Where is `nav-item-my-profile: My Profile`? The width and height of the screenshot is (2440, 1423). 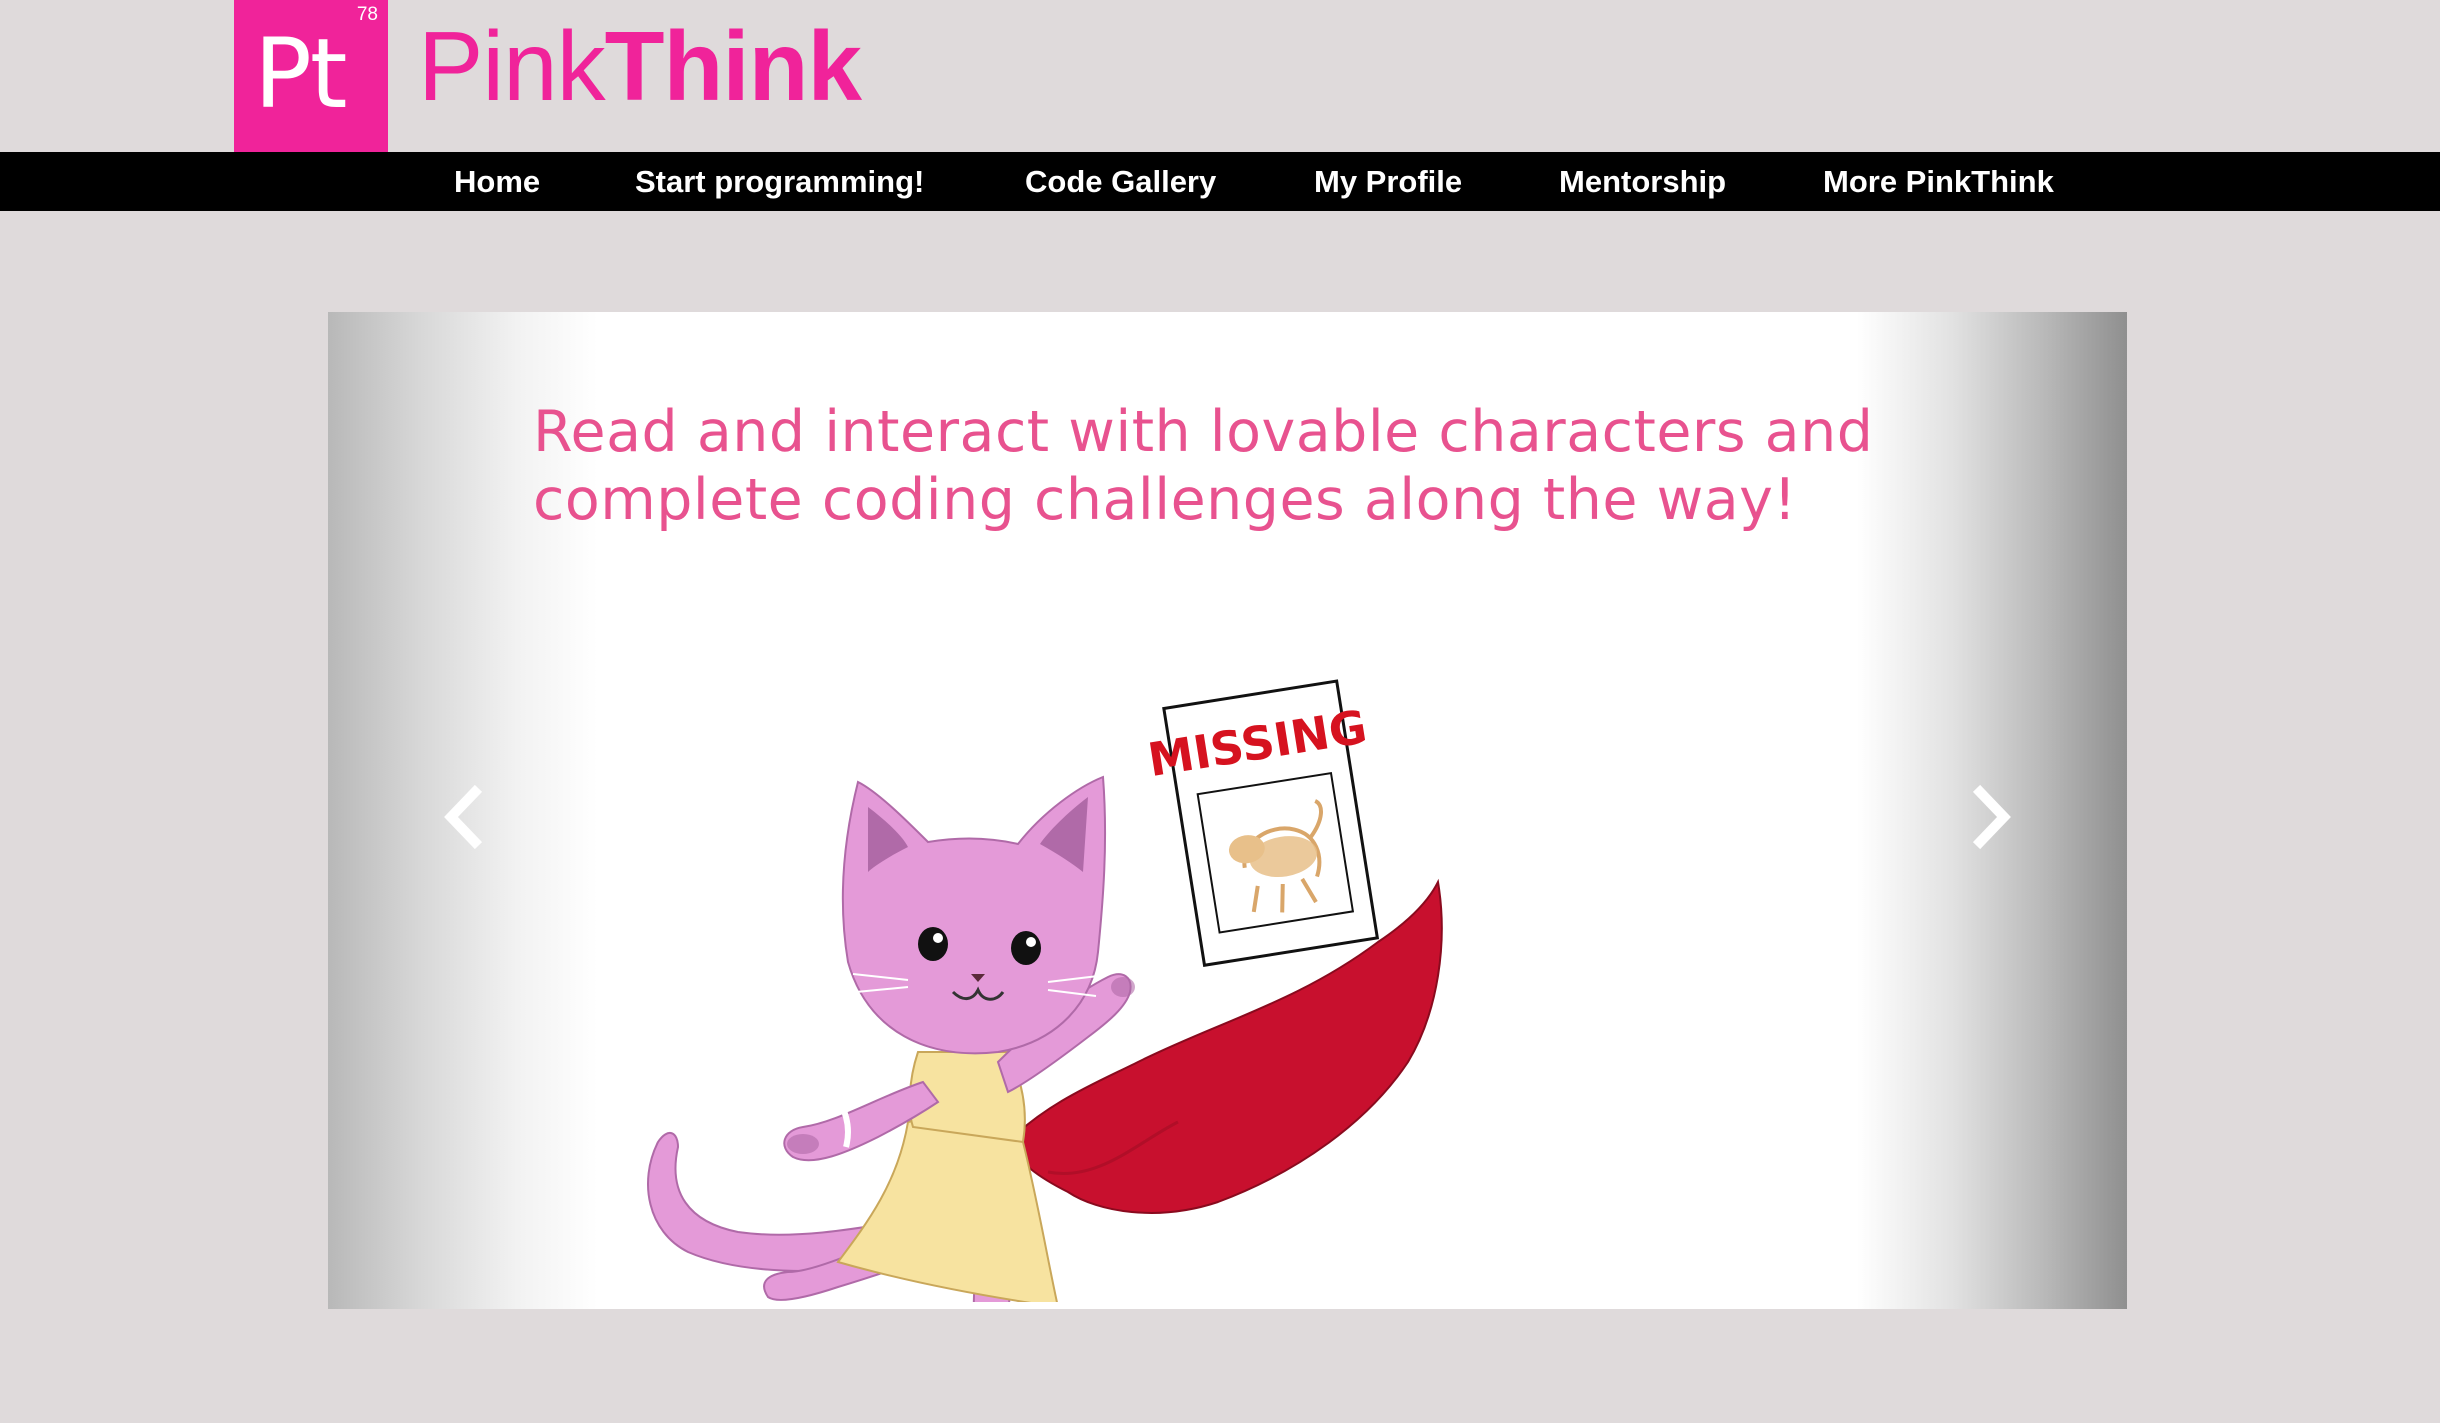 nav-item-my-profile: My Profile is located at coordinates (1388, 181).